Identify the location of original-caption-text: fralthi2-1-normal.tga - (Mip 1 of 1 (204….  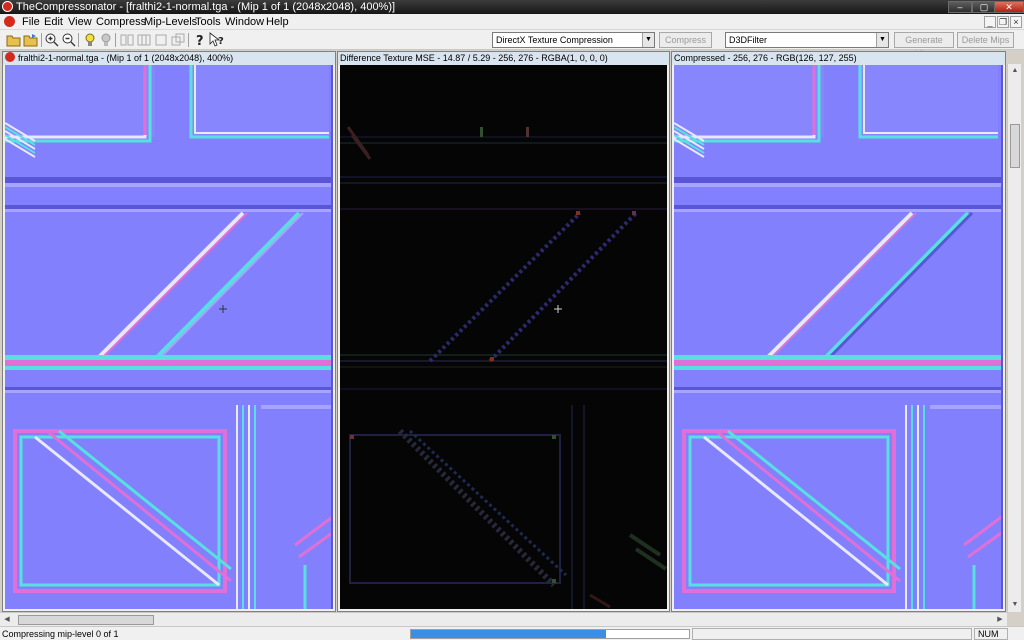
(126, 58).